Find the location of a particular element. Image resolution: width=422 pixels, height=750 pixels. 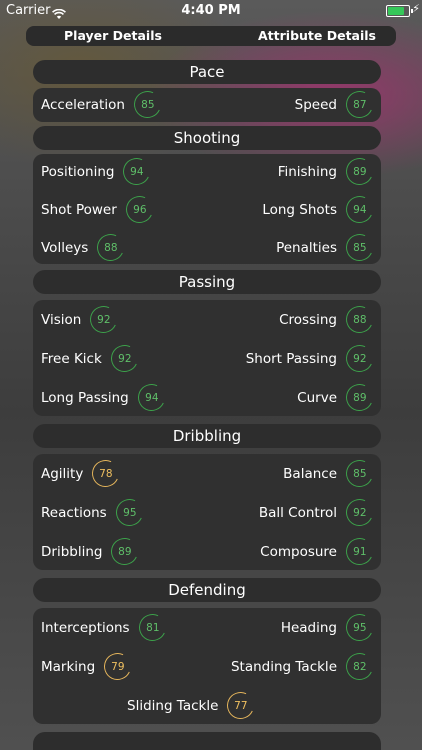

section-header-shooting: Shooting is located at coordinates (207, 138).